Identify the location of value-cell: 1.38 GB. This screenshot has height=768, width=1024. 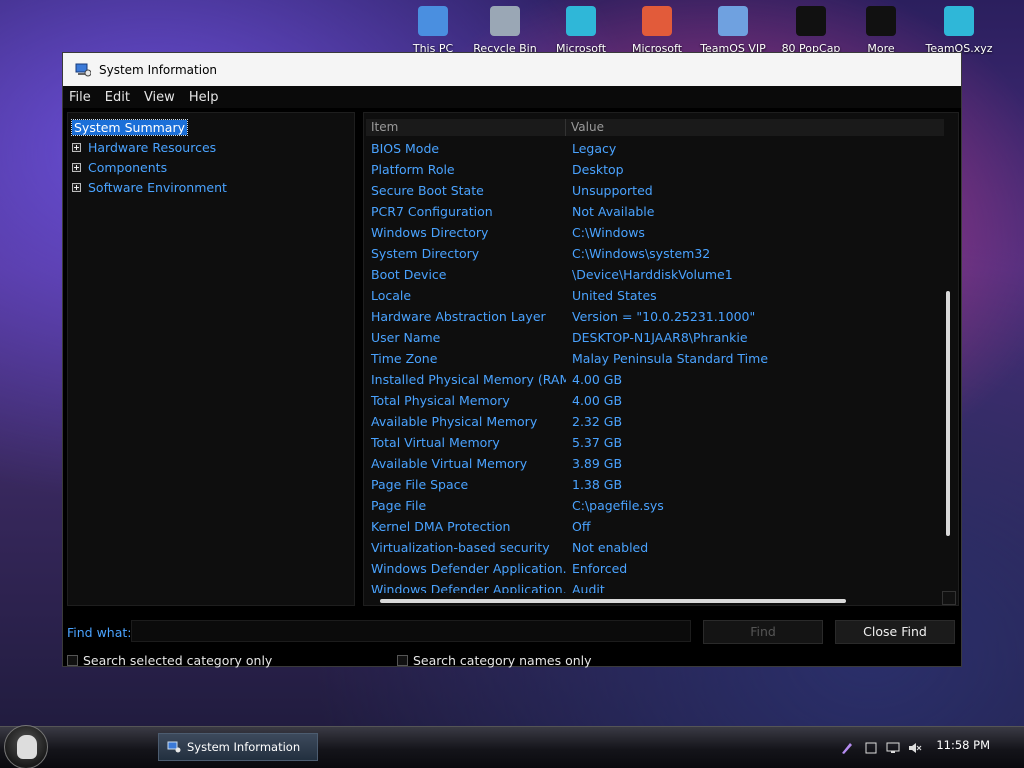
(597, 484).